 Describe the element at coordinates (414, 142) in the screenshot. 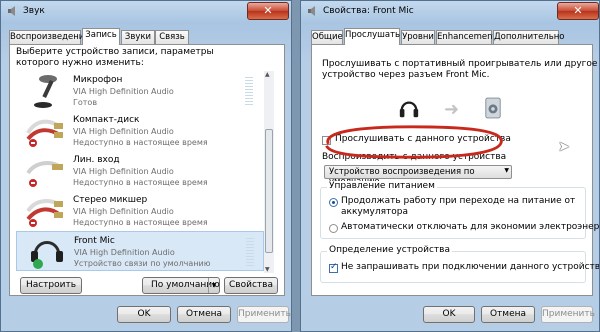

I see `annotation-ellipse` at that location.